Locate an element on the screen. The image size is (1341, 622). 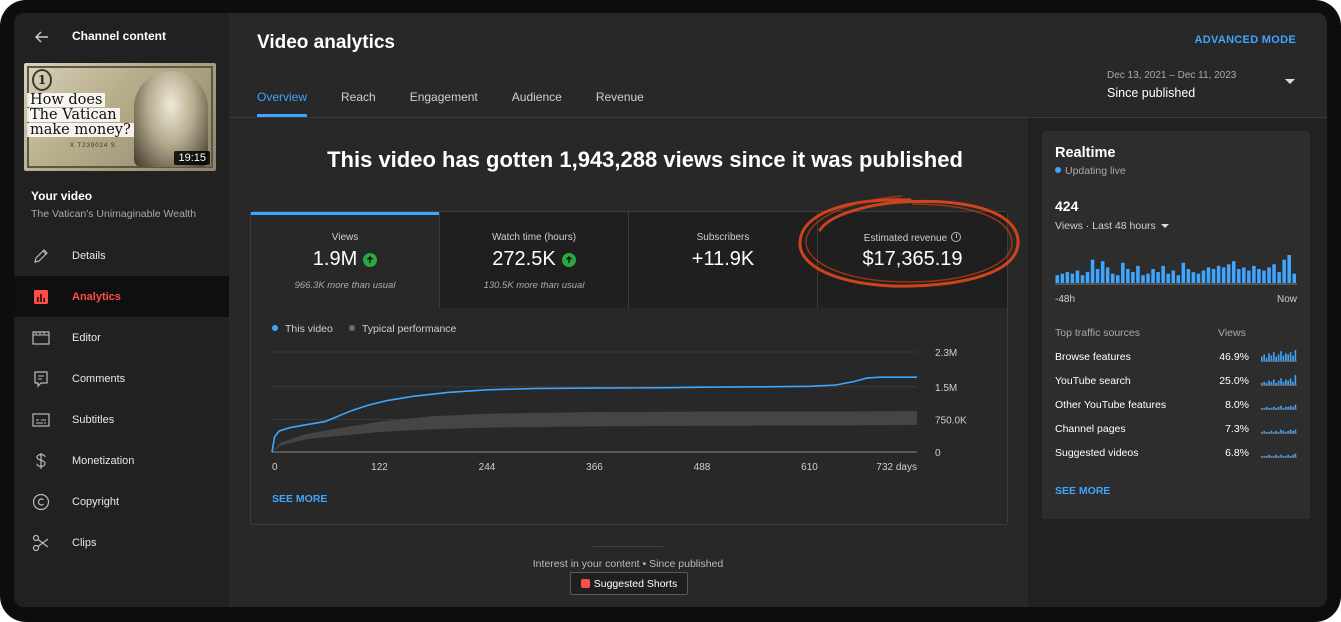
date-range-text: Dec 13, 2021 – Dec 11, 2023 is located at coordinates (1171, 75).